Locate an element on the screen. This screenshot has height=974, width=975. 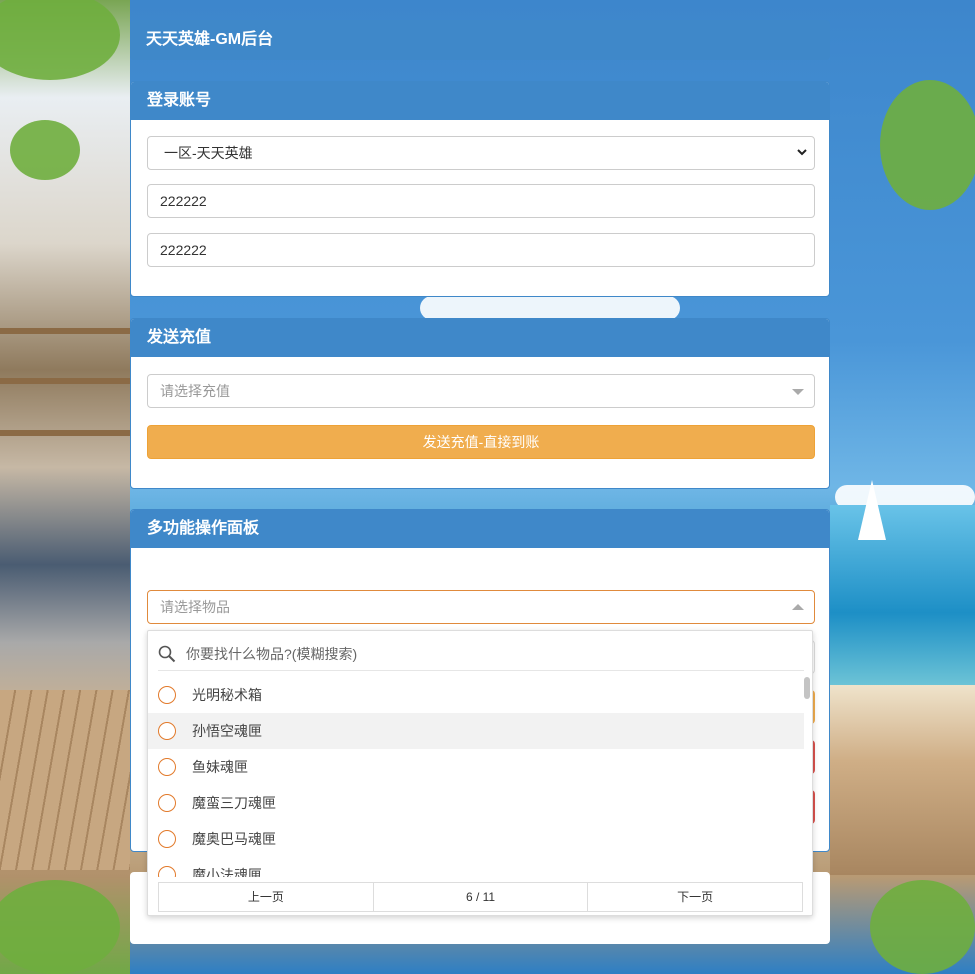
dropdown-scrollbar is located at coordinates (807, 777).